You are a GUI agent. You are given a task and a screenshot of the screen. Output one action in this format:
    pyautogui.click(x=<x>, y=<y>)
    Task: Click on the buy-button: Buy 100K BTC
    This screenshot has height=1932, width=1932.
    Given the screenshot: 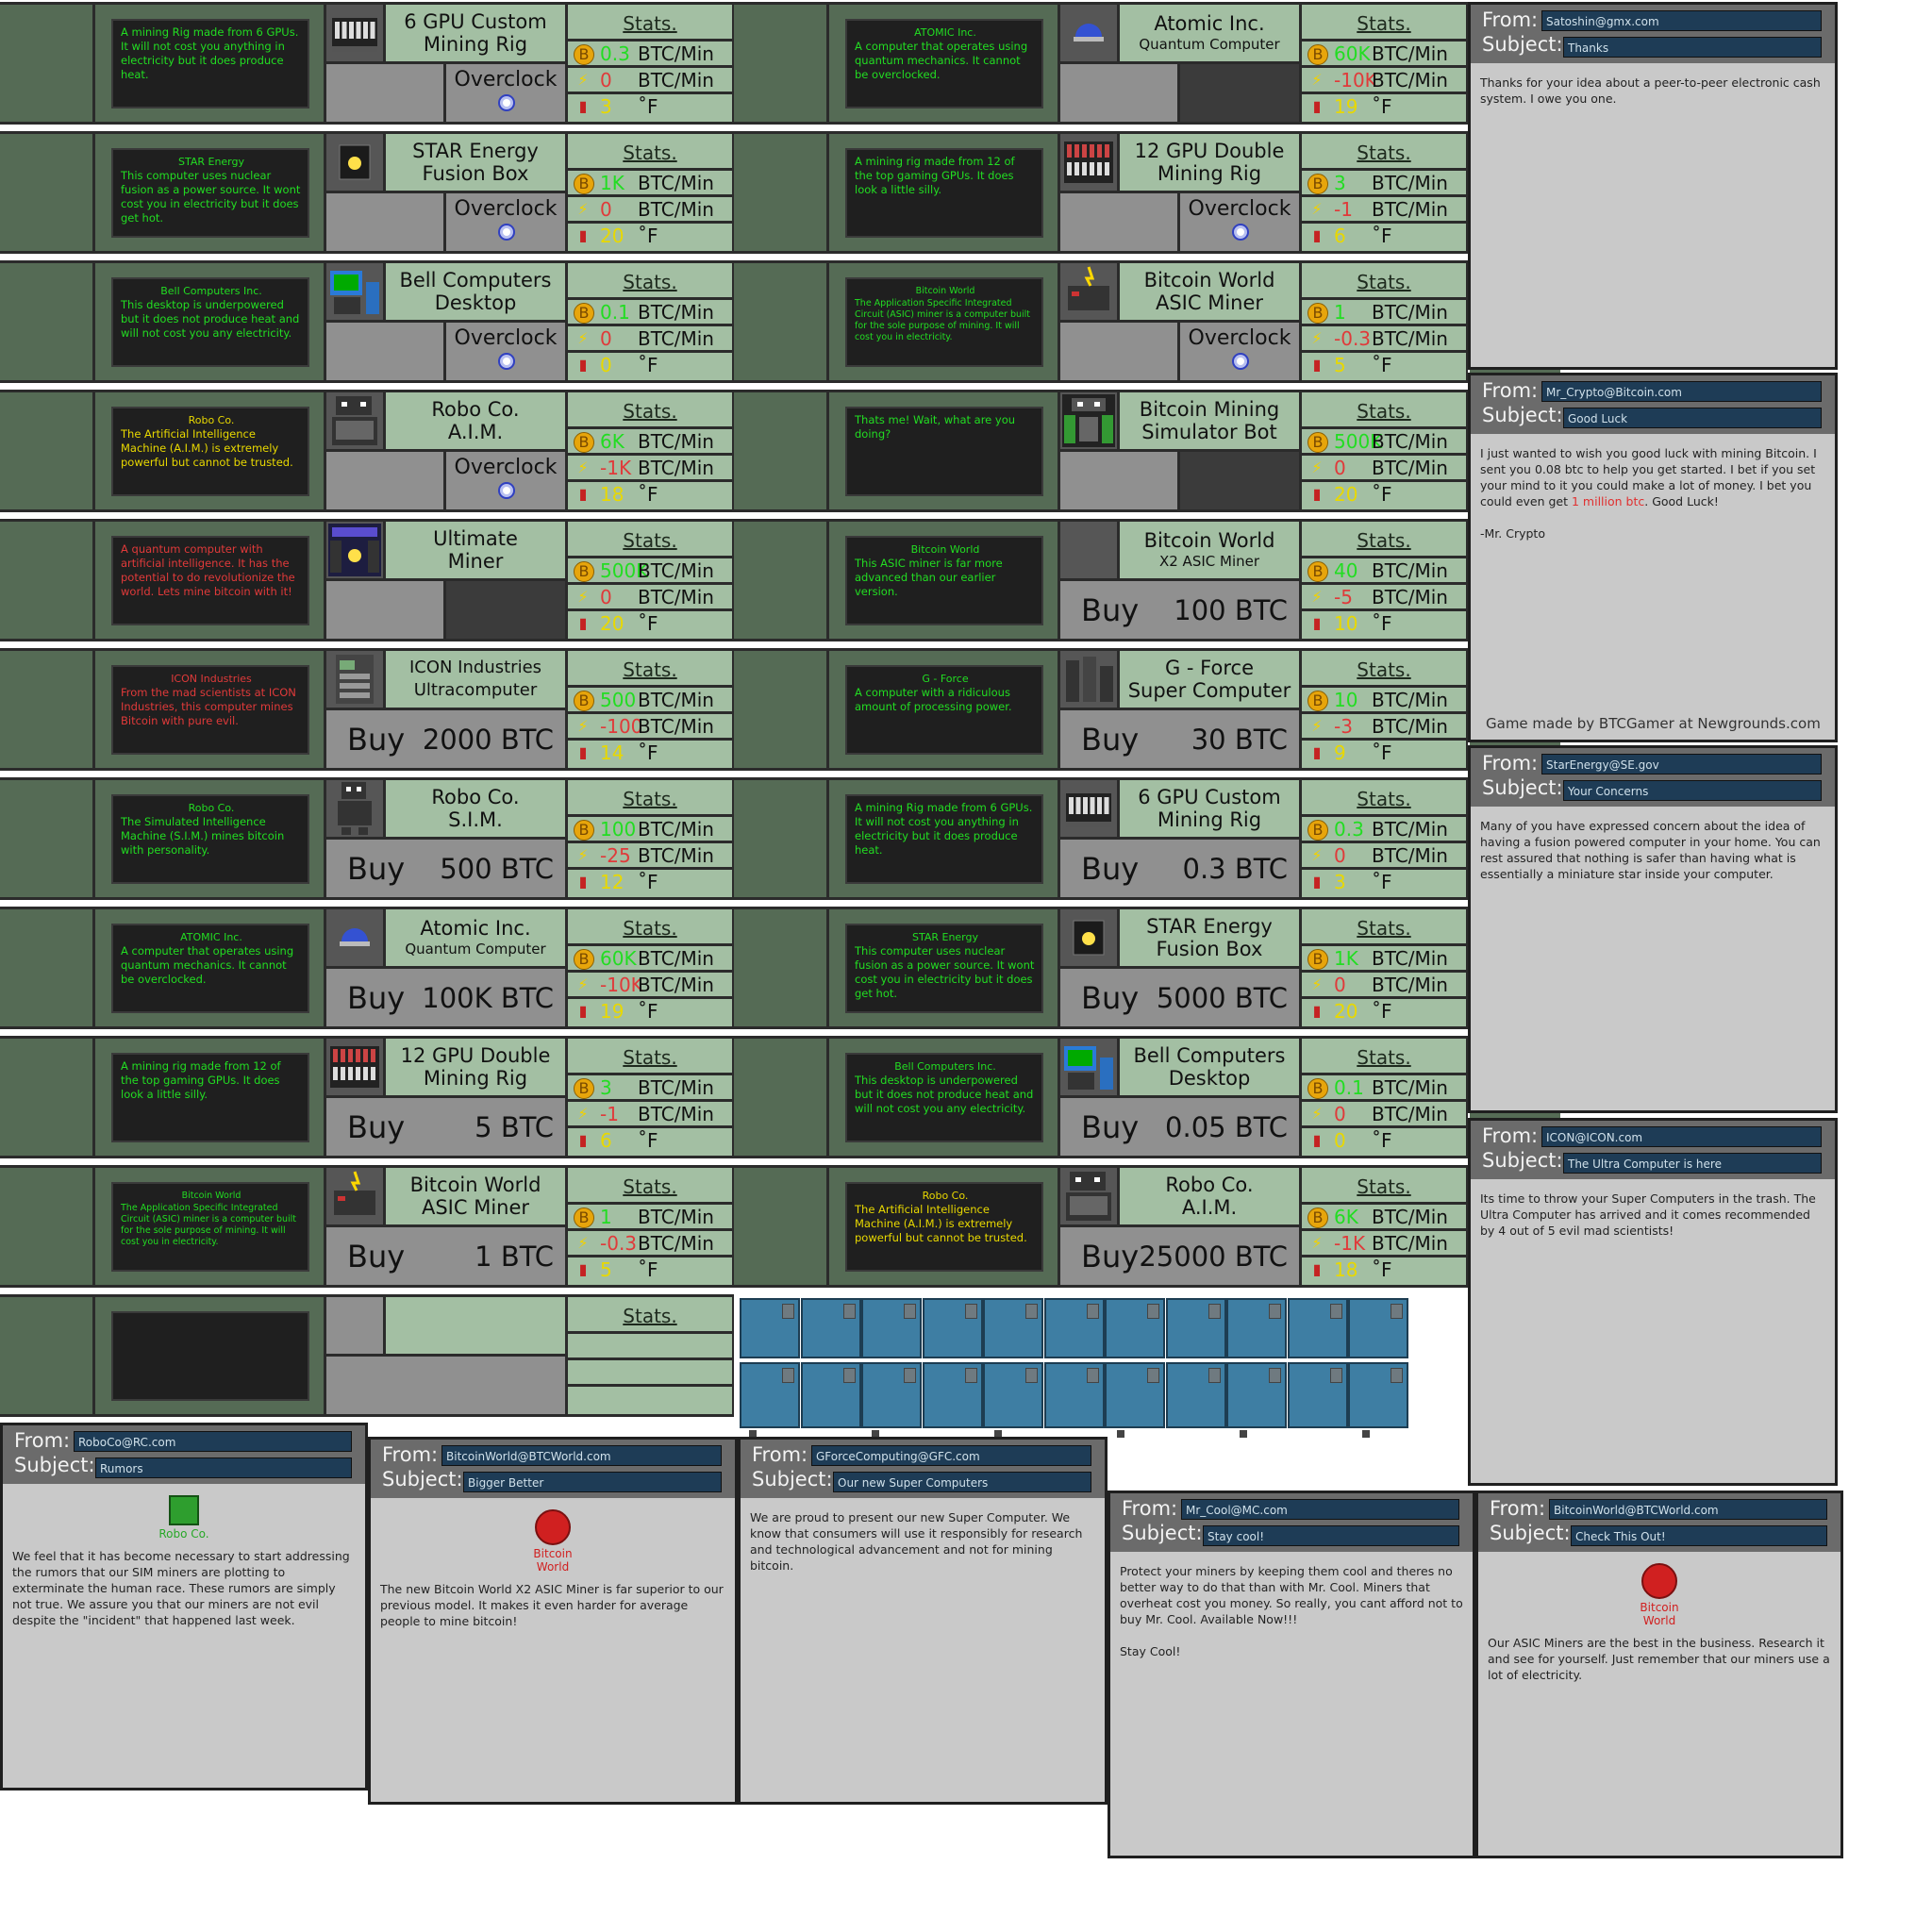 What is the action you would take?
    pyautogui.click(x=445, y=998)
    